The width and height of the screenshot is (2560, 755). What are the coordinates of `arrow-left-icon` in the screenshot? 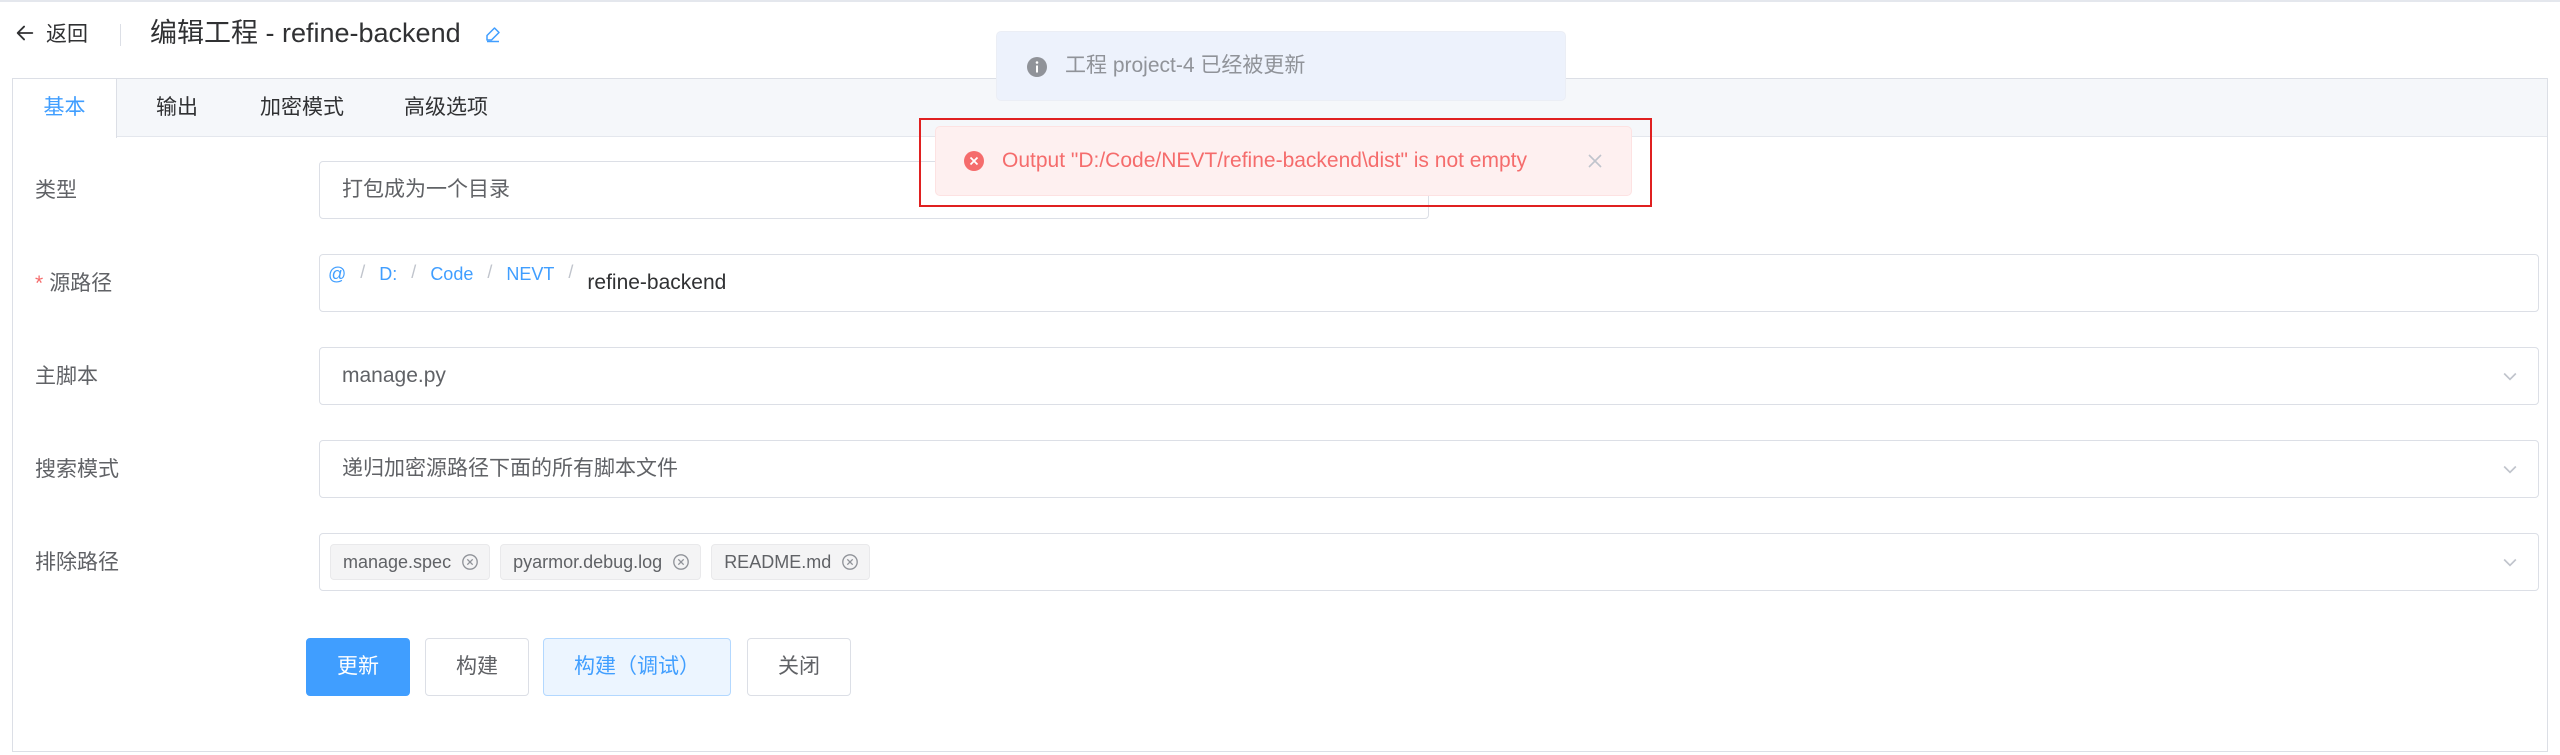 It's located at (25, 33).